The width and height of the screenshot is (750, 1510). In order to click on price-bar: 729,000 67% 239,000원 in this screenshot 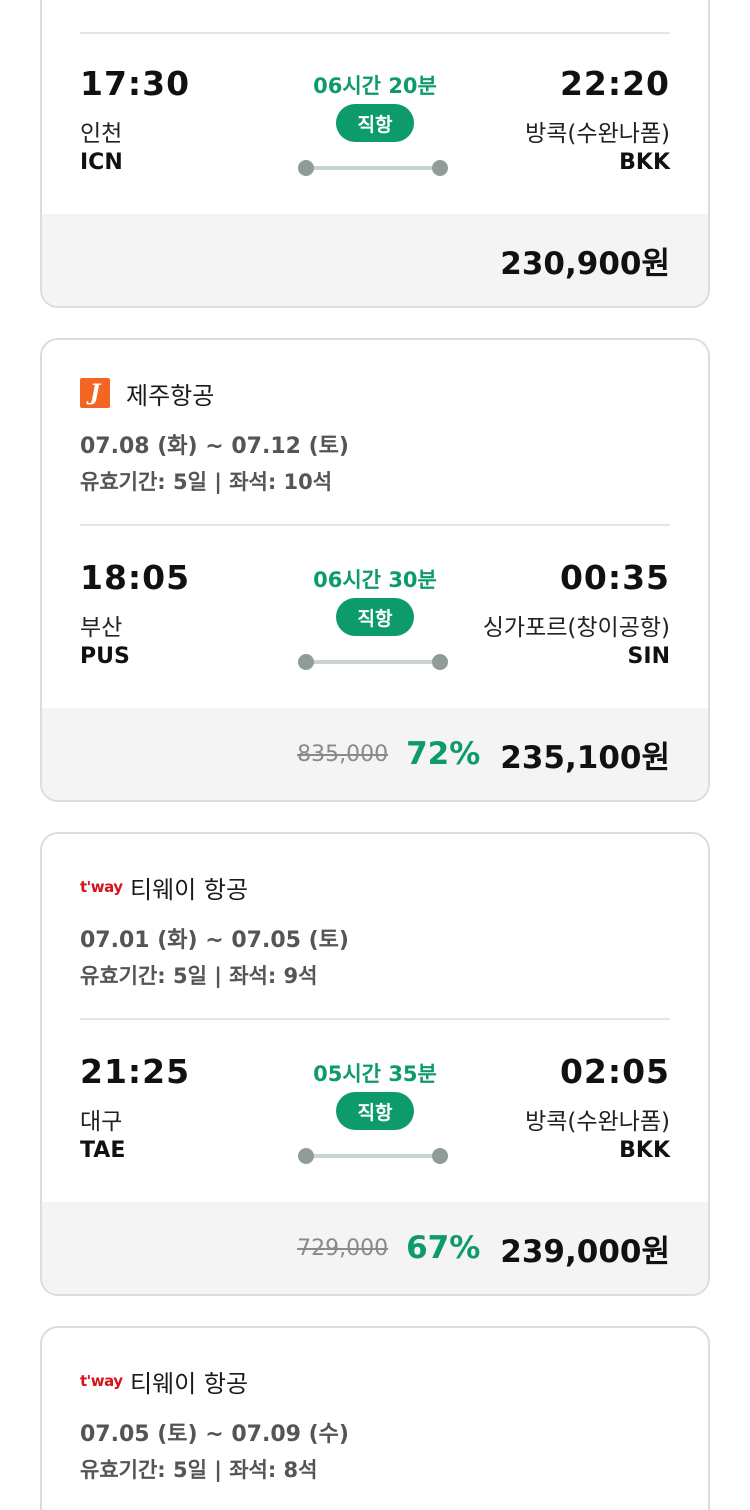, I will do `click(375, 1248)`.